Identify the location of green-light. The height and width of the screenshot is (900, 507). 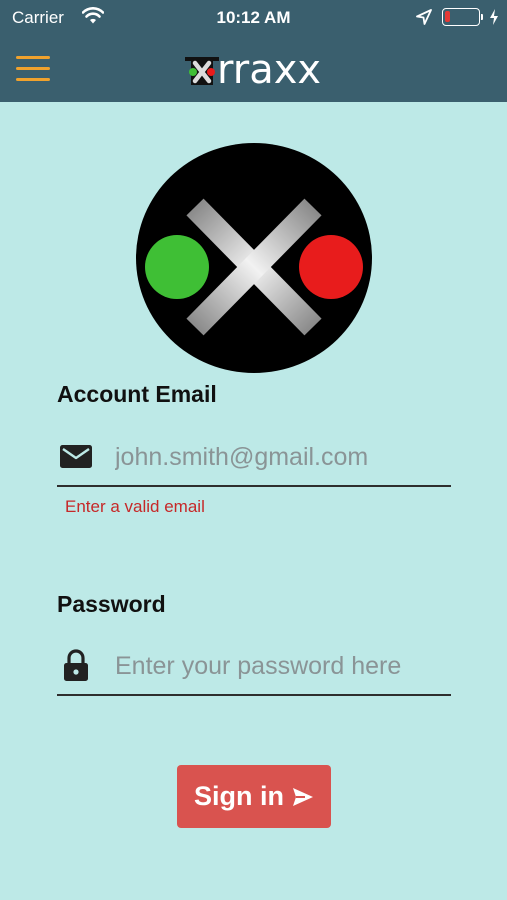
(177, 267).